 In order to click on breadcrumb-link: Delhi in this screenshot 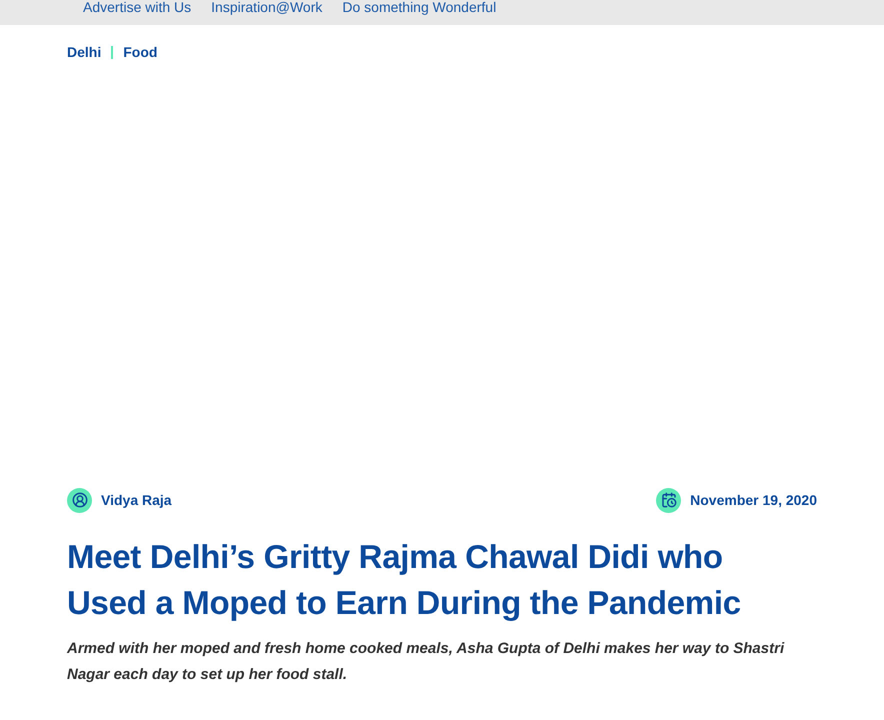, I will do `click(84, 52)`.